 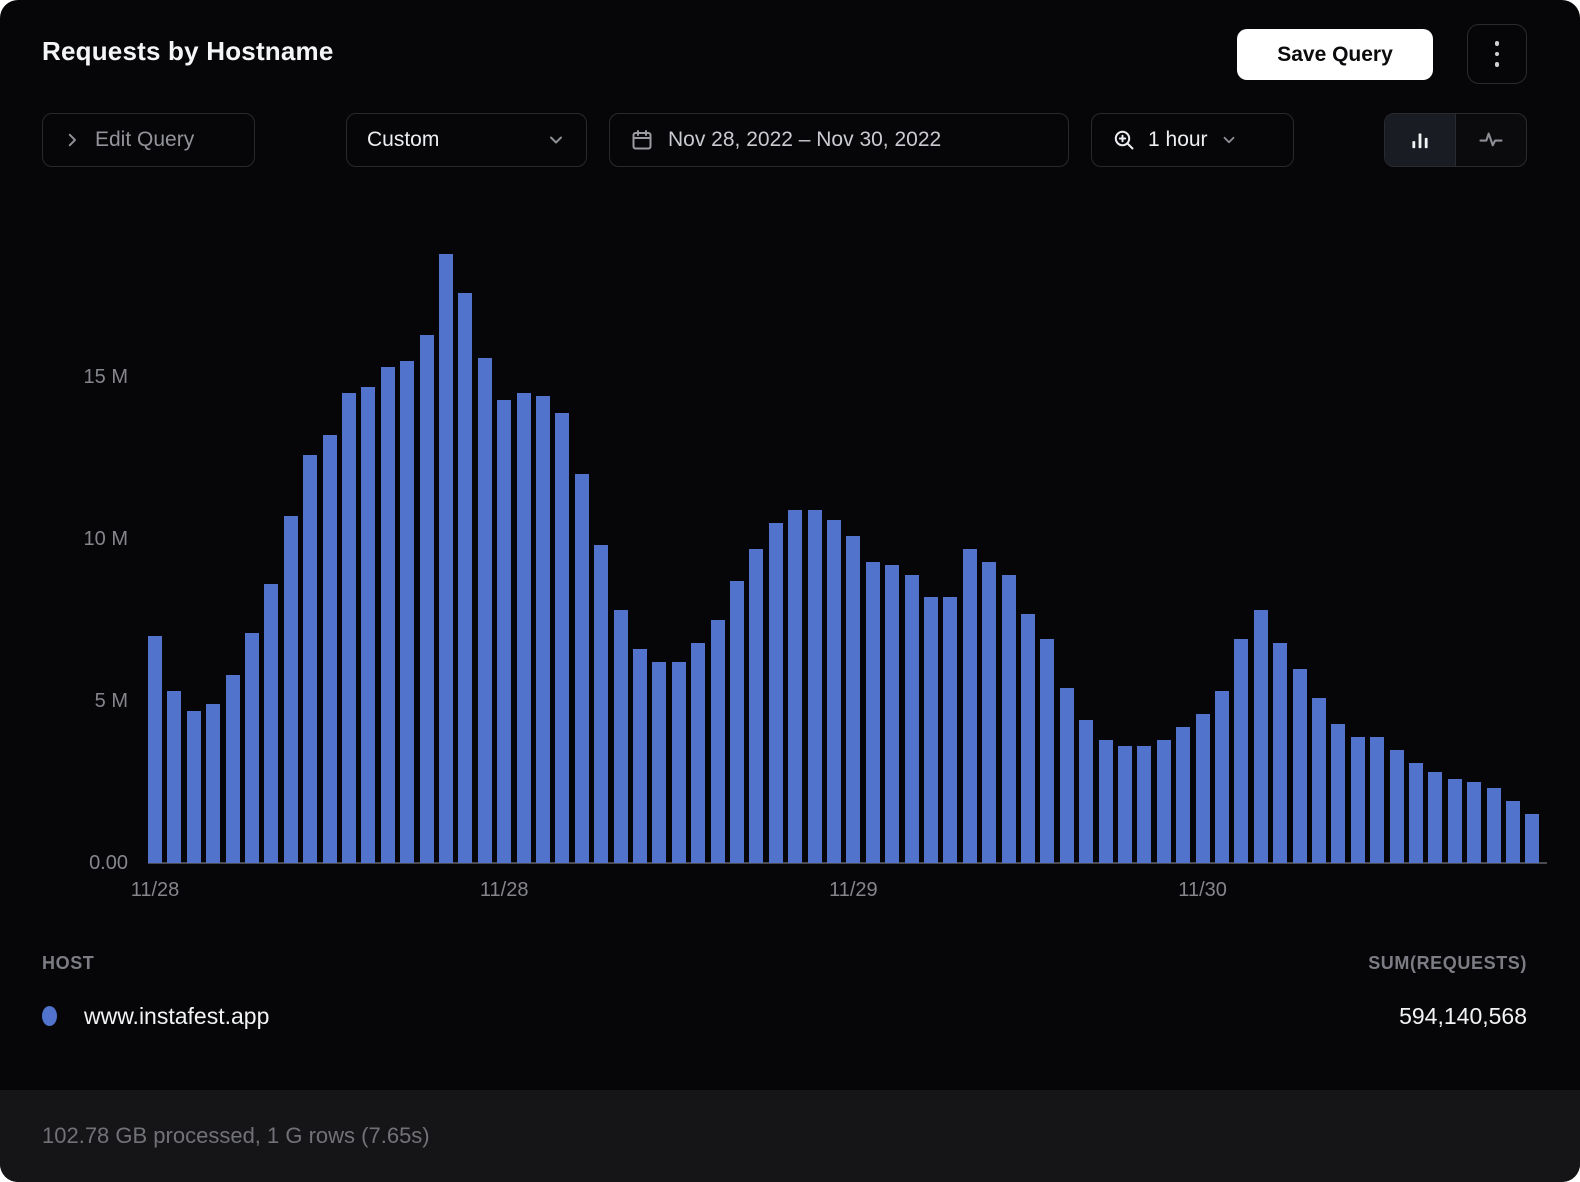 What do you see at coordinates (642, 140) in the screenshot?
I see `calendar-icon` at bounding box center [642, 140].